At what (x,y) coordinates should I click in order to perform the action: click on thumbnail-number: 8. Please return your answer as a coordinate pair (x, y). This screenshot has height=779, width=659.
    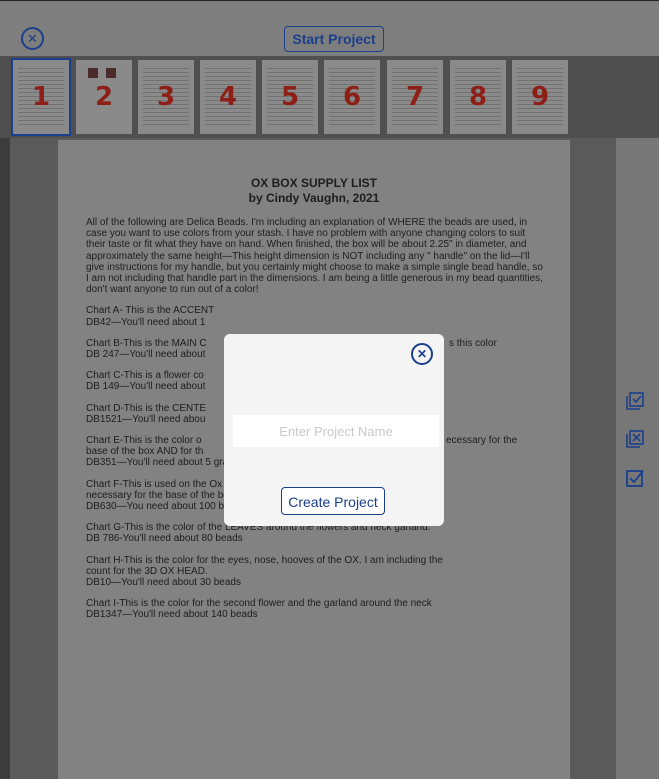
    Looking at the image, I should click on (478, 97).